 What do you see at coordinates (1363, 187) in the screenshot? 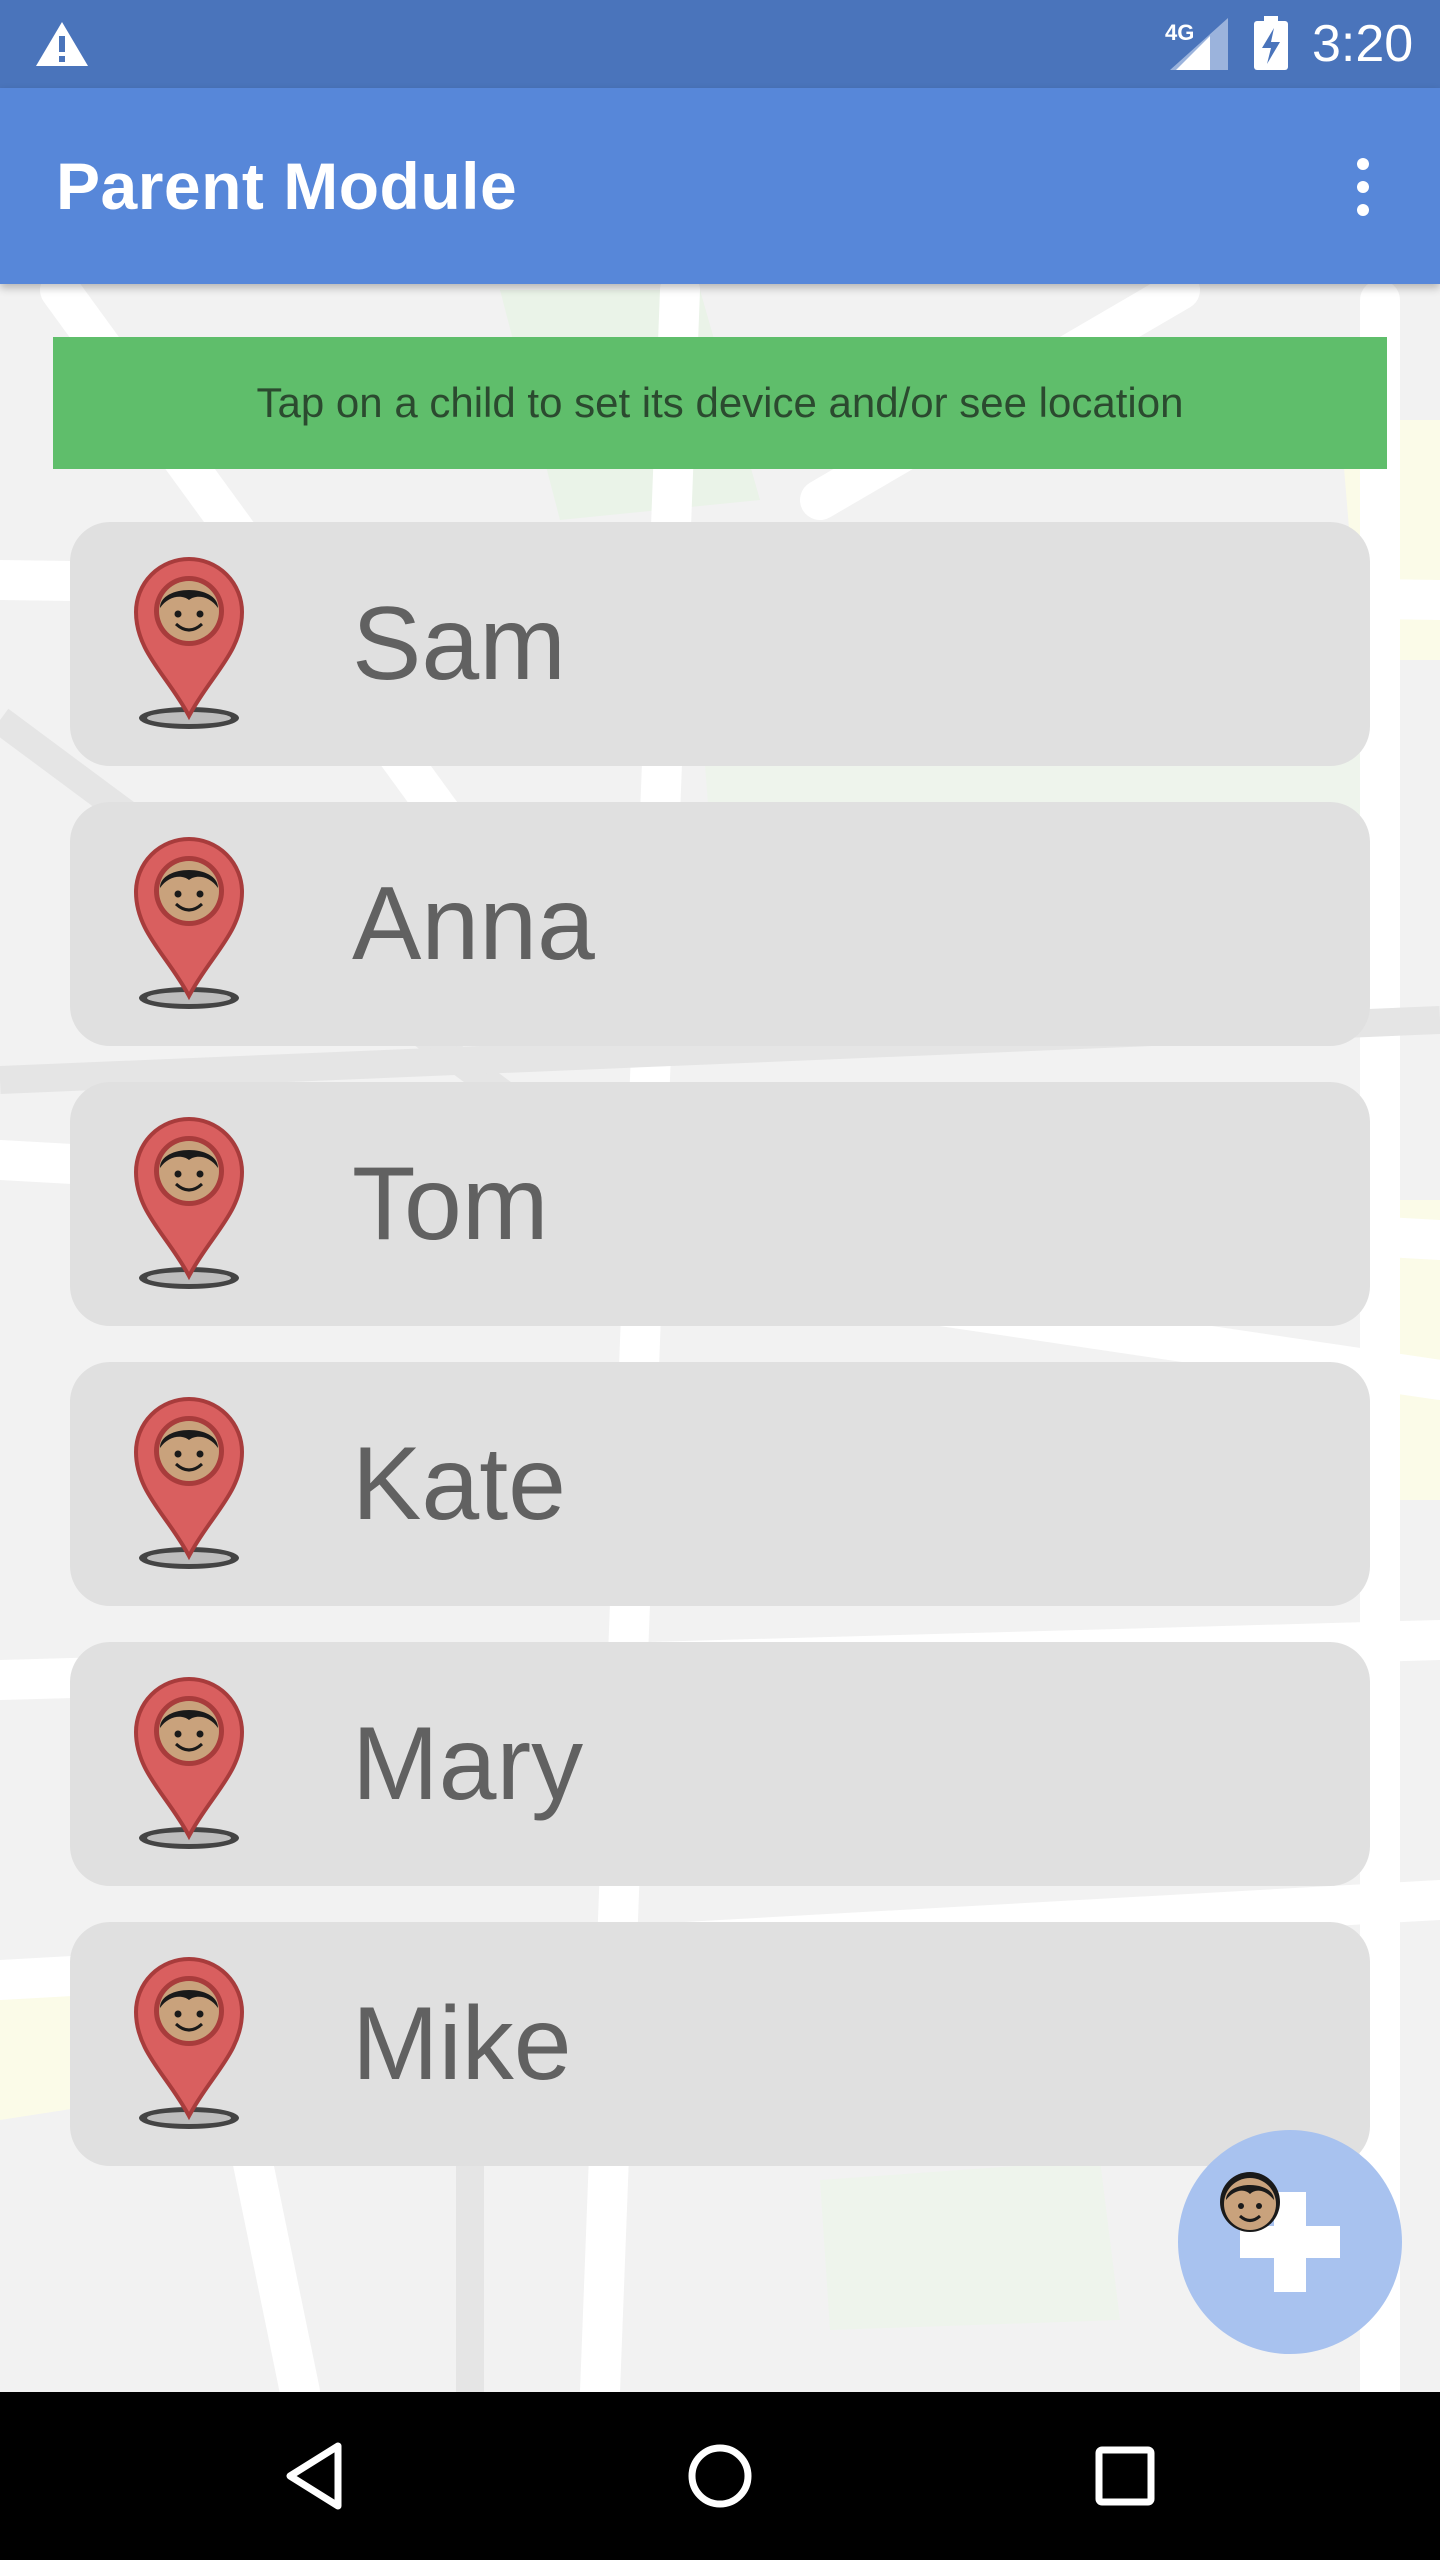
I see `more-vert-icon` at bounding box center [1363, 187].